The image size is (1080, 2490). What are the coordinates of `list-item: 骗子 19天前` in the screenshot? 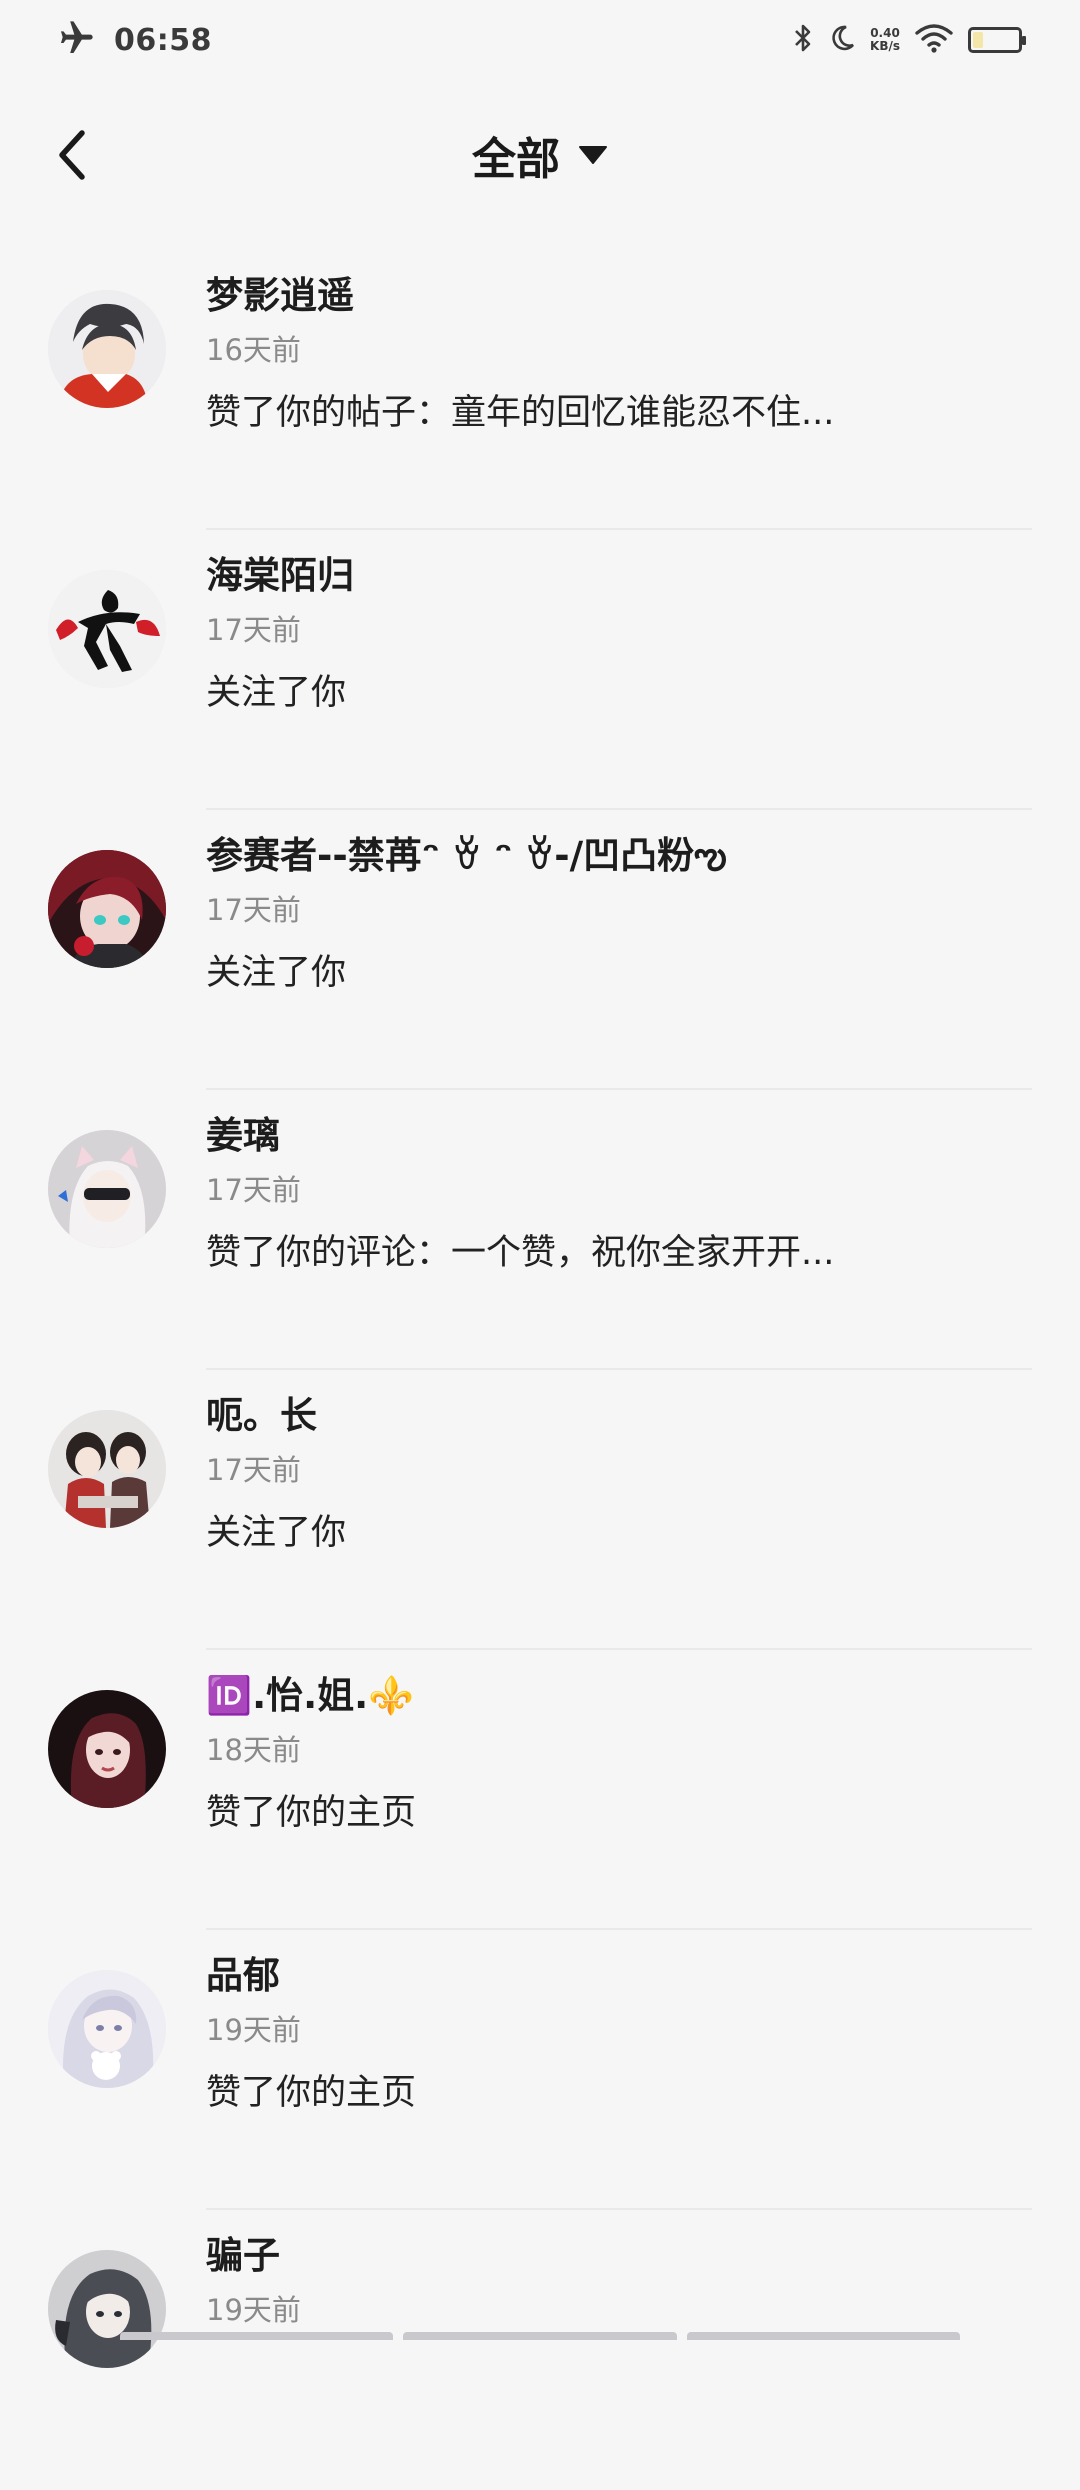 It's located at (540, 2350).